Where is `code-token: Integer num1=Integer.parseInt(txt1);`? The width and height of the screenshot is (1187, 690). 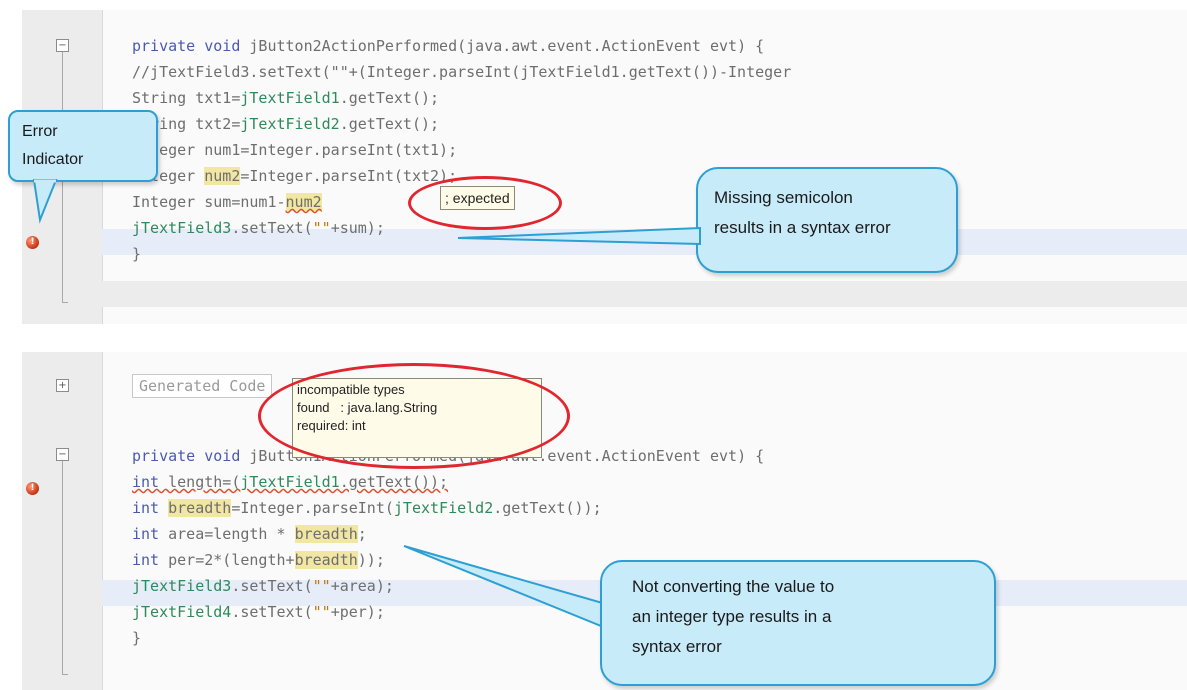 code-token: Integer num1=Integer.parseInt(txt1); is located at coordinates (295, 150).